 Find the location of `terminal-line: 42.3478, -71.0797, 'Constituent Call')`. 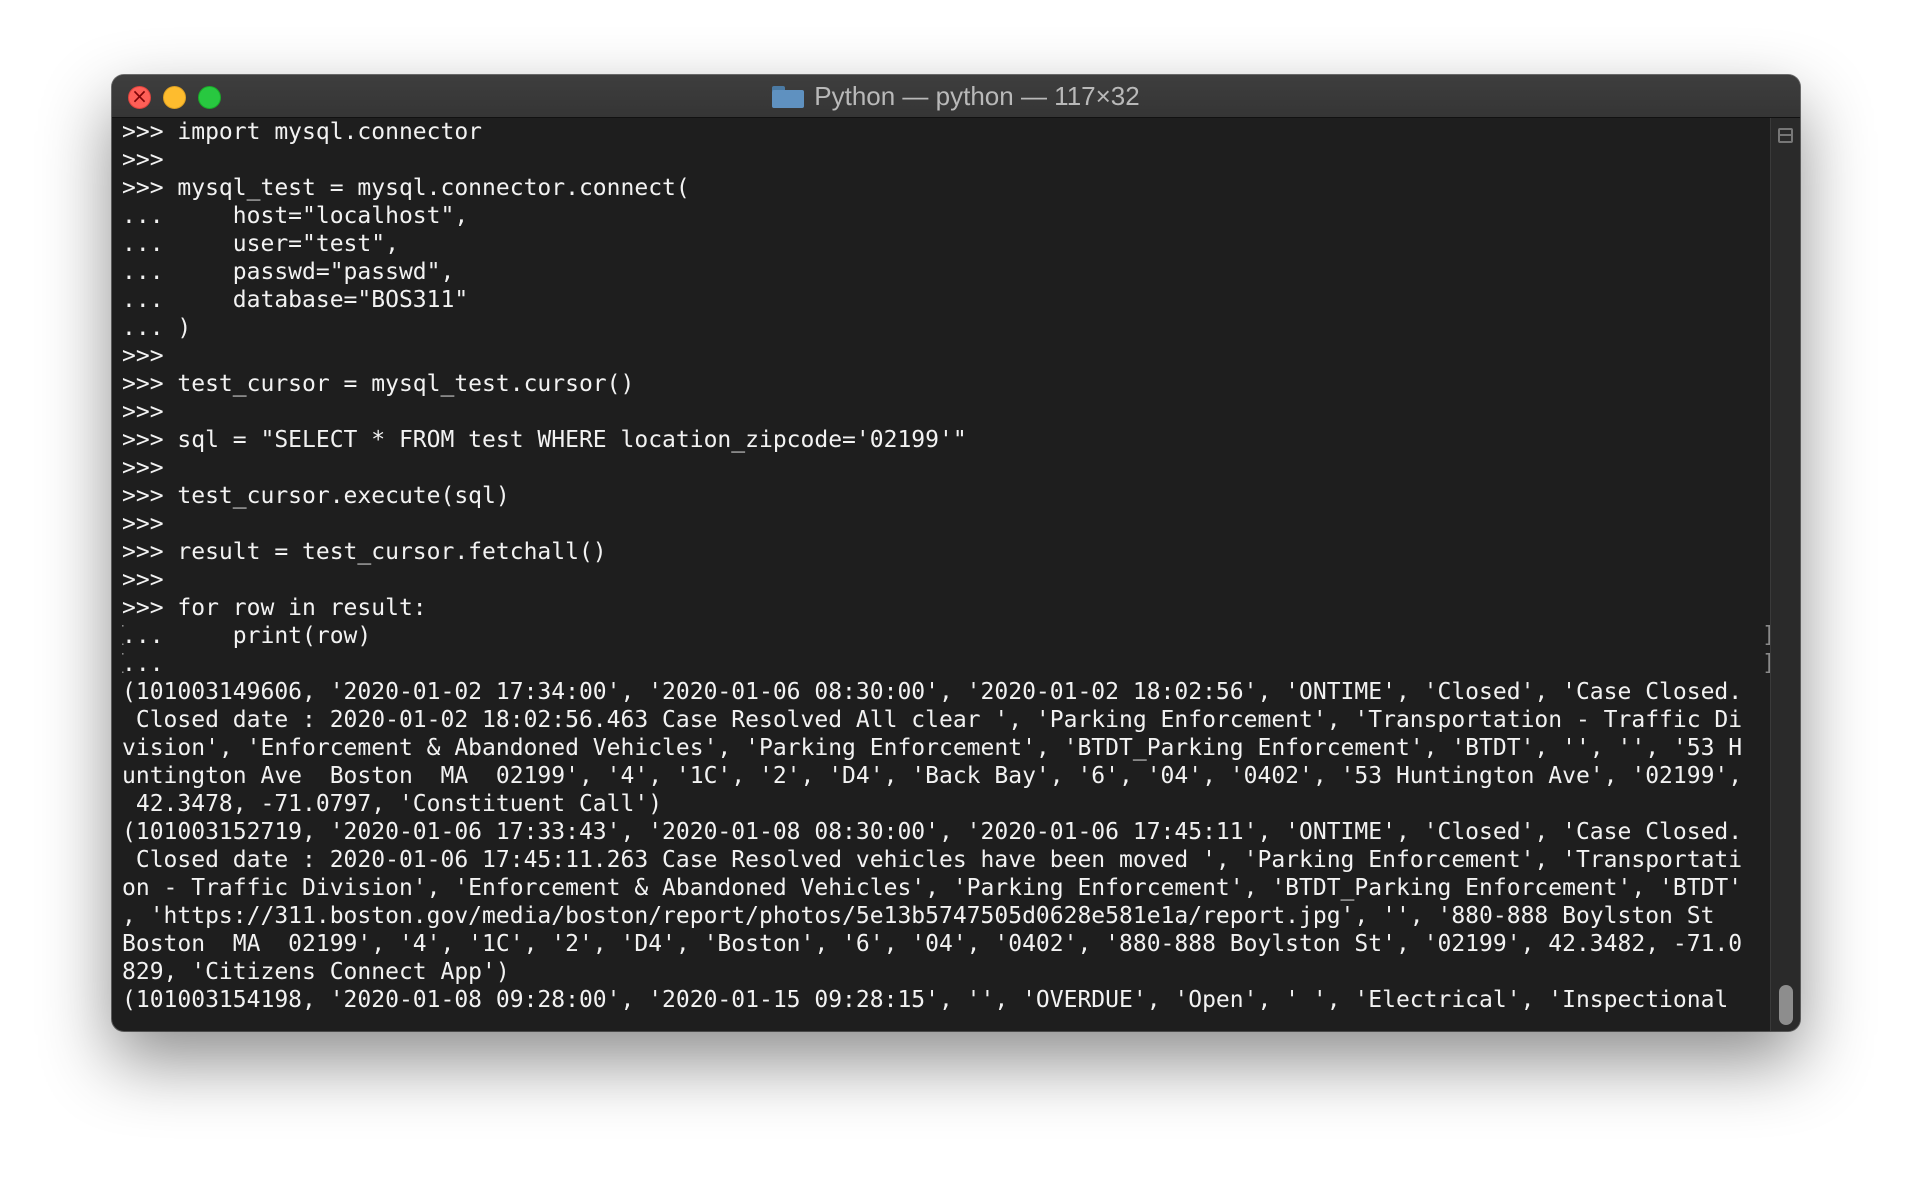

terminal-line: 42.3478, -71.0797, 'Constituent Call') is located at coordinates (392, 804).